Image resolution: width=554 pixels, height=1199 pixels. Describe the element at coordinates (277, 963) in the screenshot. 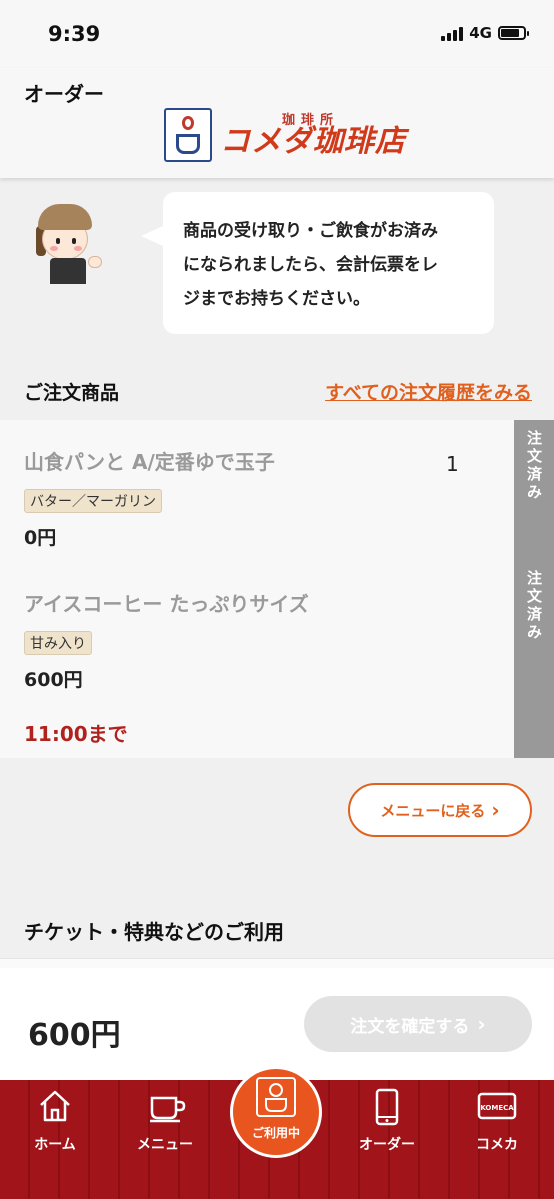

I see `divider` at that location.